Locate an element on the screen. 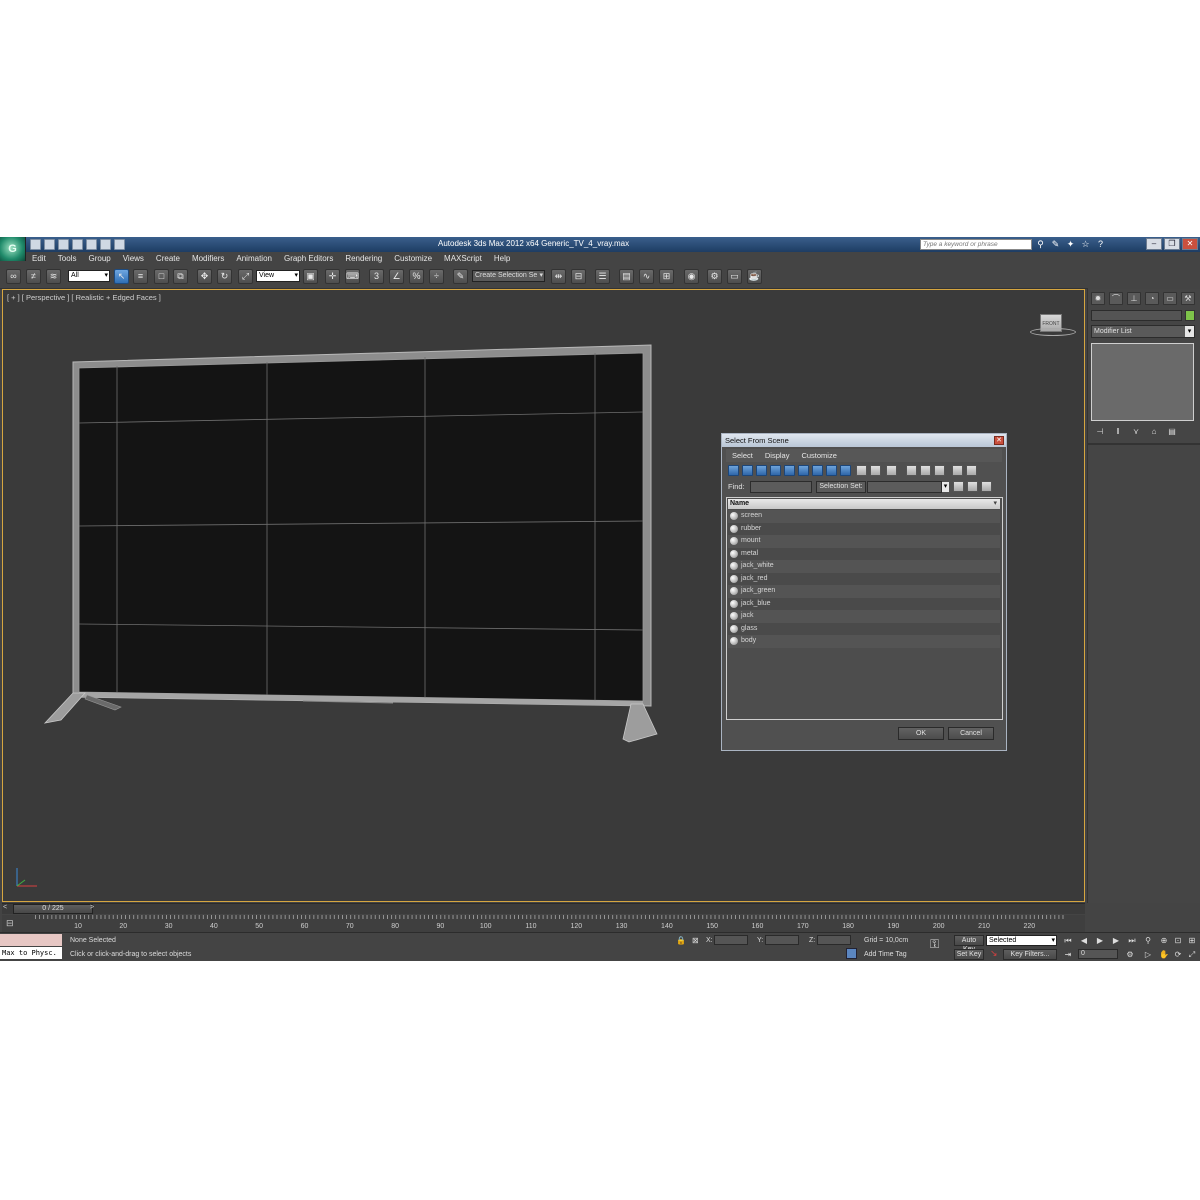 The image size is (1200, 1200). key-mode-toggle-icon: ⇥ is located at coordinates (1068, 954).